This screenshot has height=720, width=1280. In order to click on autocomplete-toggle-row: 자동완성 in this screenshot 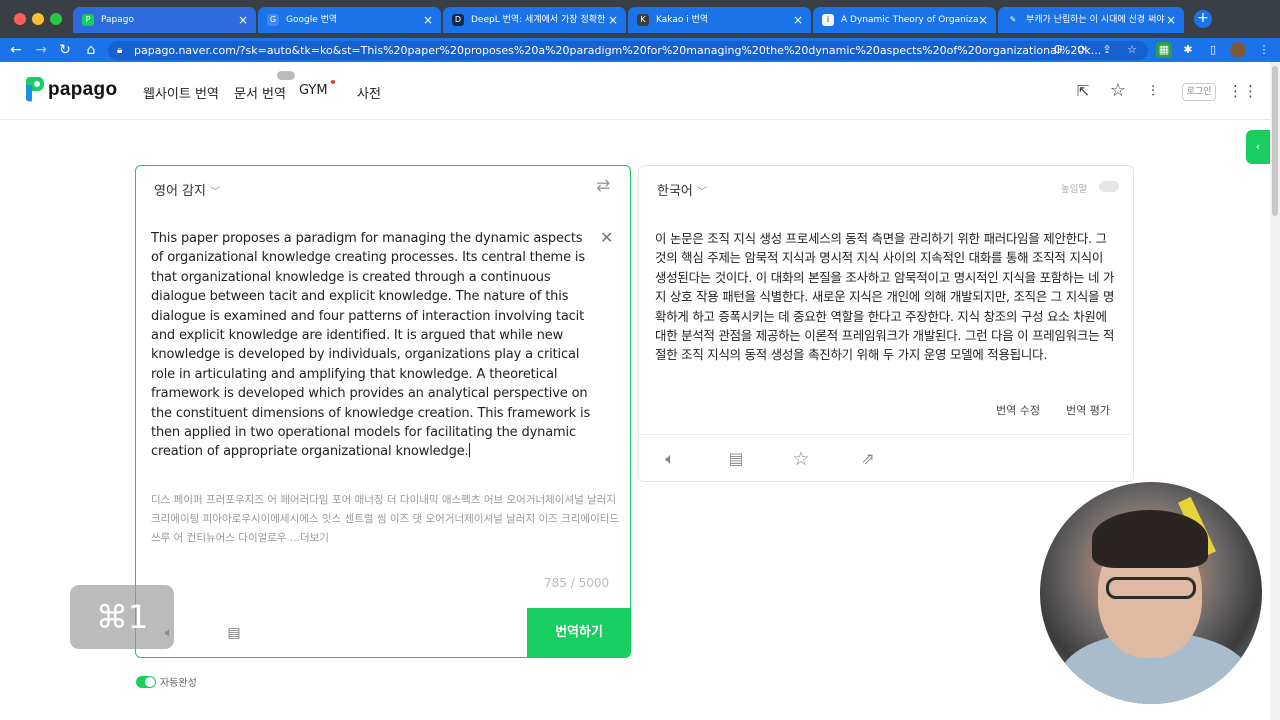, I will do `click(166, 681)`.